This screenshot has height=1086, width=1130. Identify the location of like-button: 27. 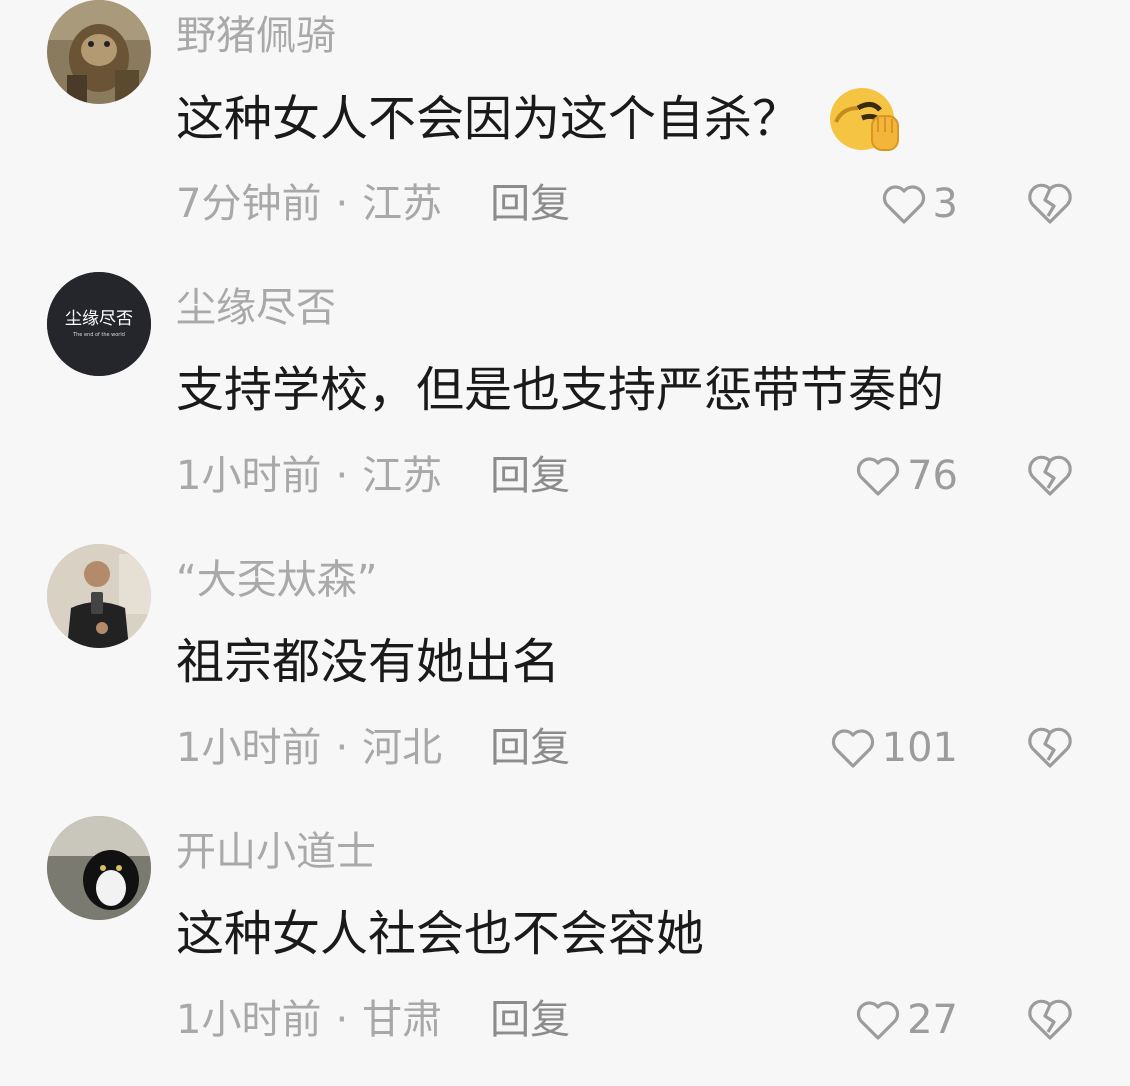
(906, 1020).